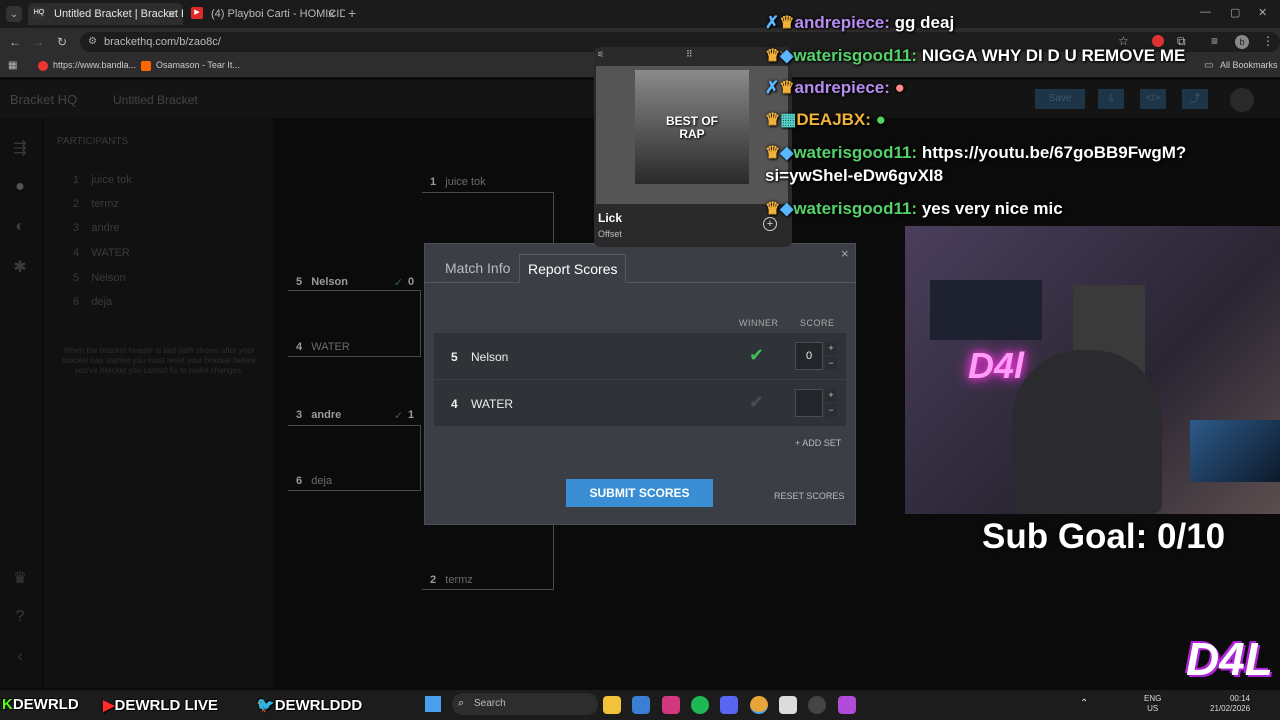  I want to click on bracket-slot: 3 andre, so click(318, 415).